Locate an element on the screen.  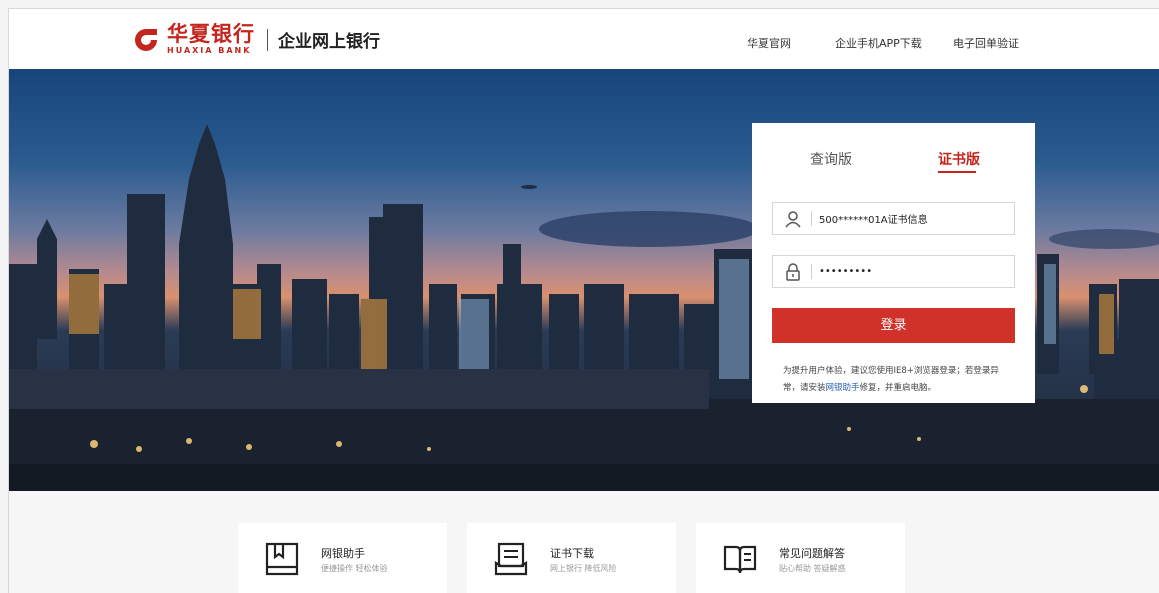
assistant-link: 网银助手 is located at coordinates (843, 388).